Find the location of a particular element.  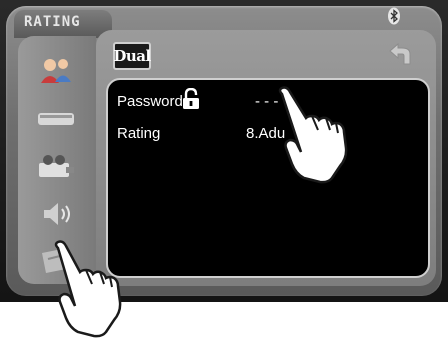

device-icon is located at coordinates (56, 119).